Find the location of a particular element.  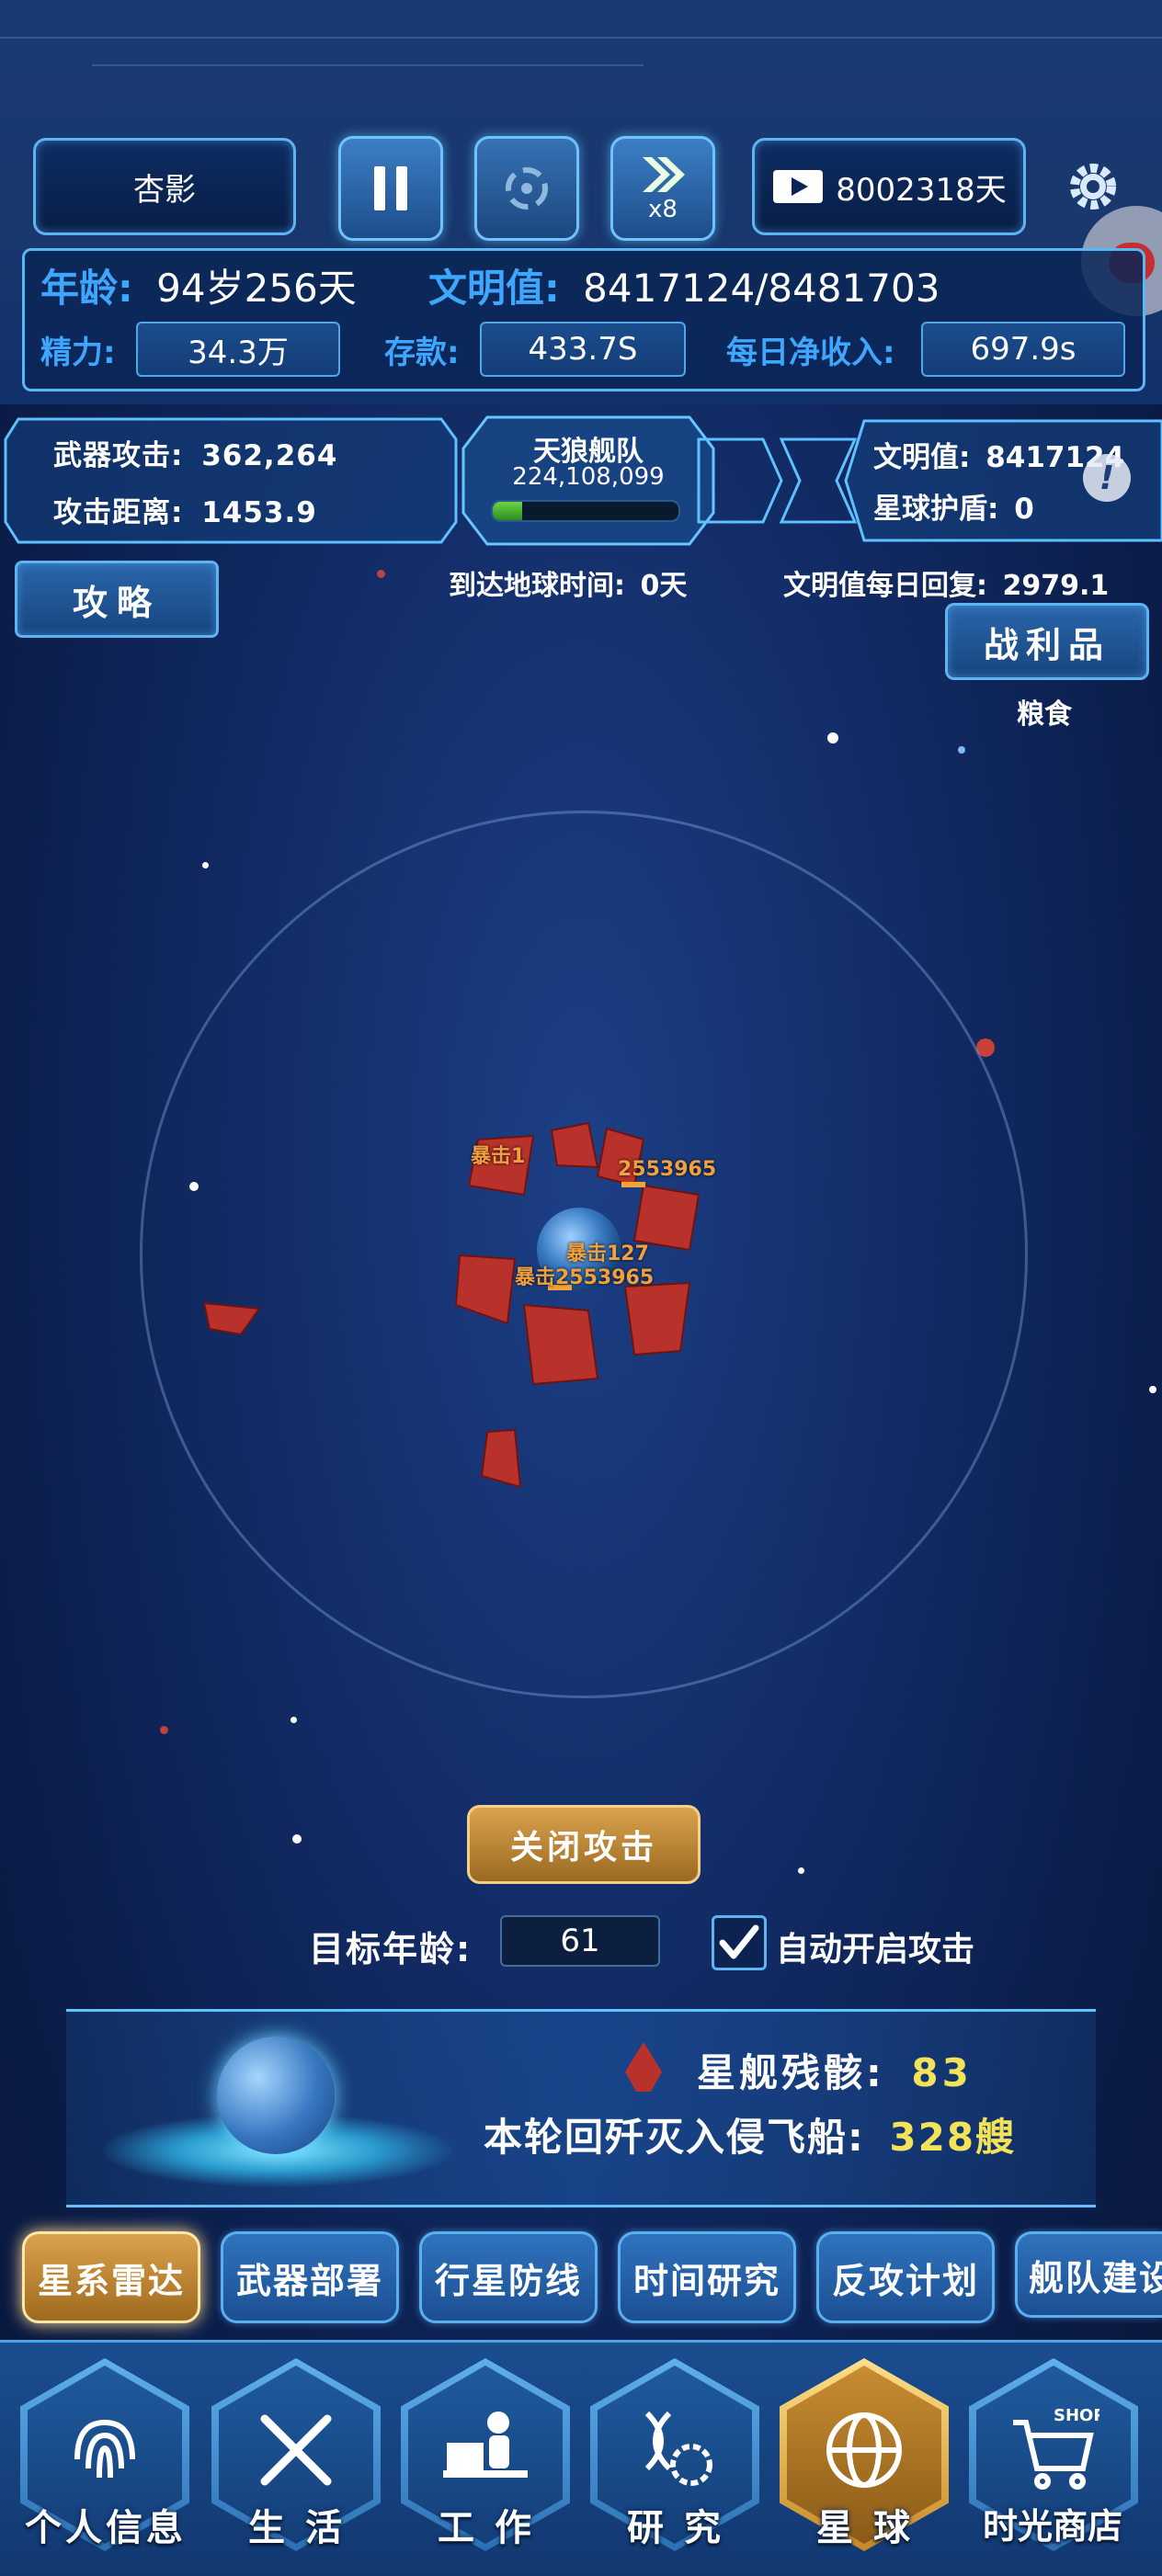

shopping-cart-icon: SHOP is located at coordinates (1056, 2448).